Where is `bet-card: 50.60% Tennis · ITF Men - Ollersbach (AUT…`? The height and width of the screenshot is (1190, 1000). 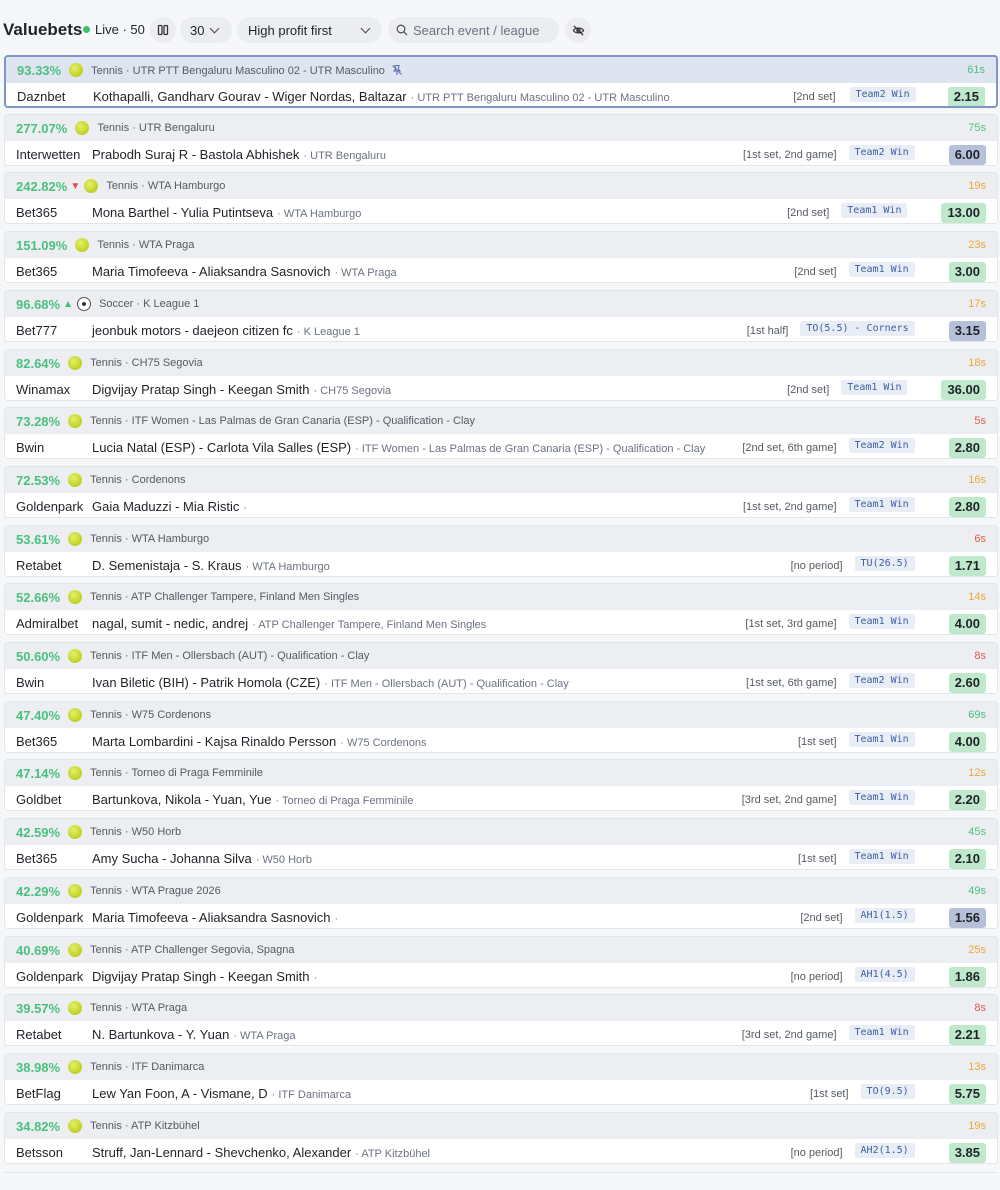
bet-card: 50.60% Tennis · ITF Men - Ollersbach (AUT… is located at coordinates (501, 668).